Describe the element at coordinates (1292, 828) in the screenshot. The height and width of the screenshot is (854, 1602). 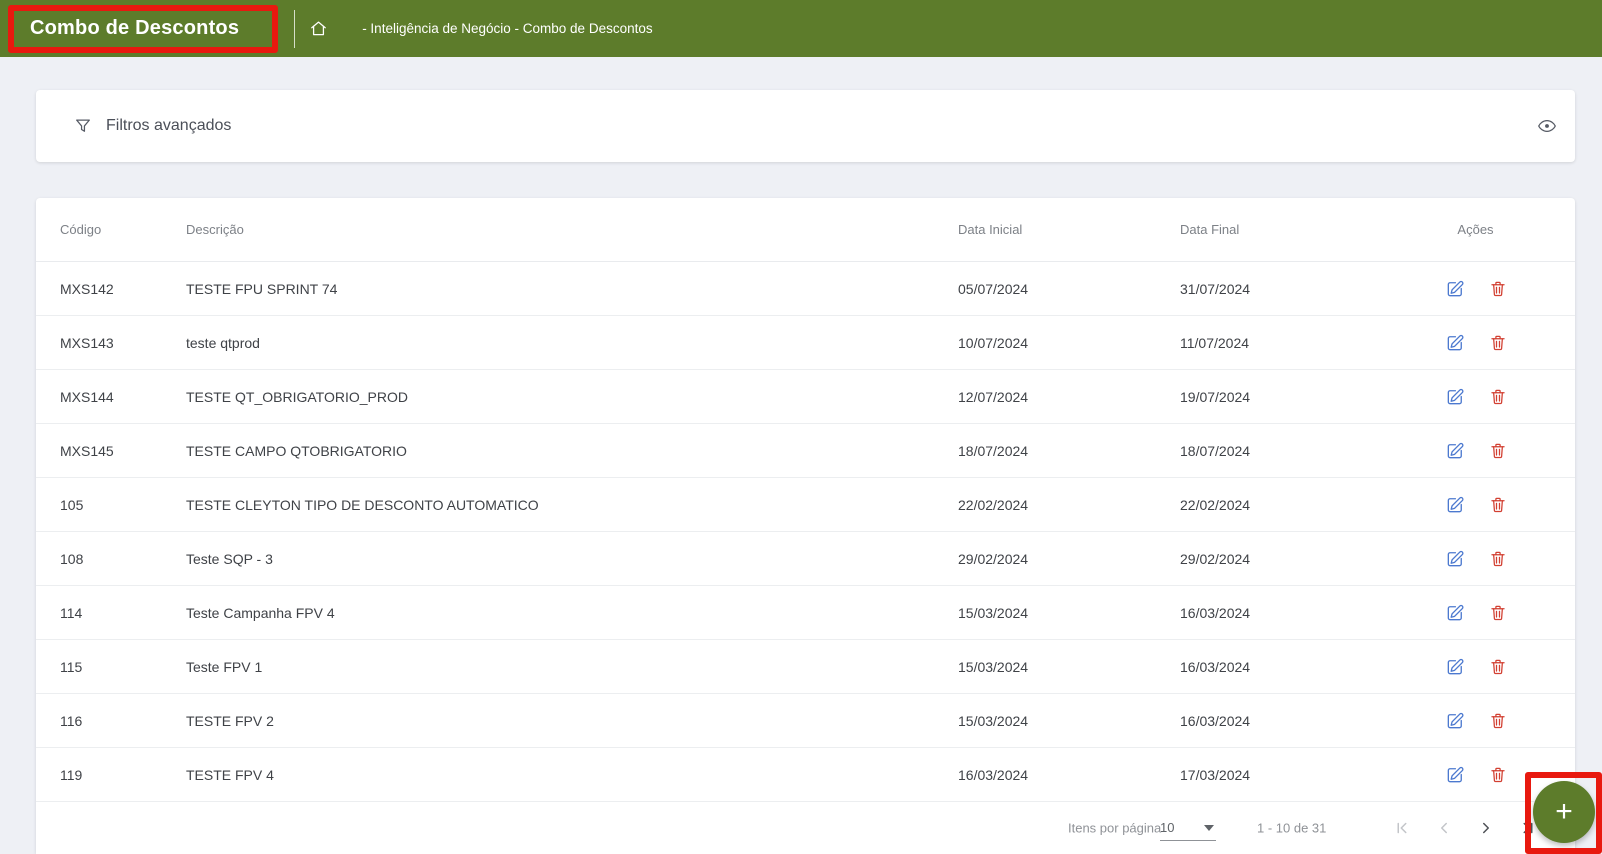
I see `page-range-label: 1 - 10 de 31` at that location.